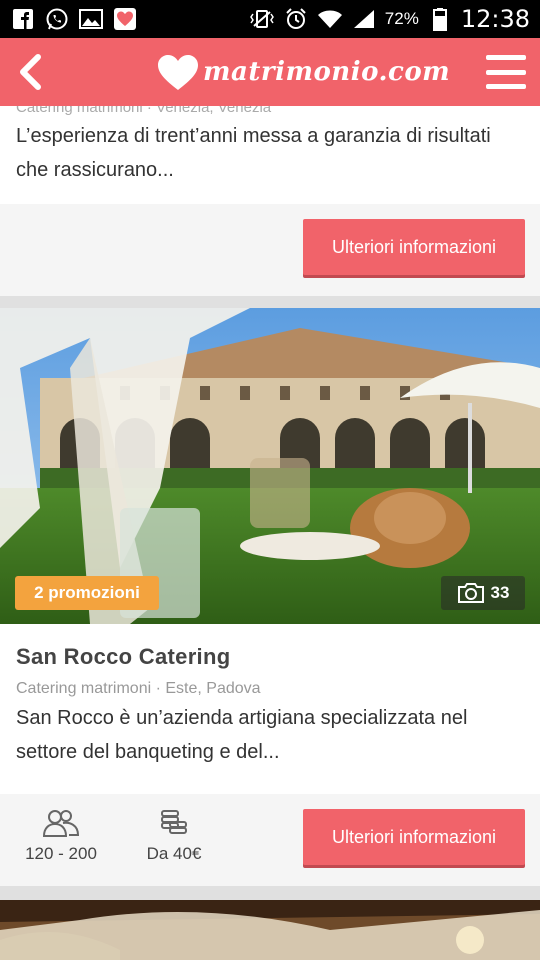  Describe the element at coordinates (57, 19) in the screenshot. I see `whatsapp-icon` at that location.